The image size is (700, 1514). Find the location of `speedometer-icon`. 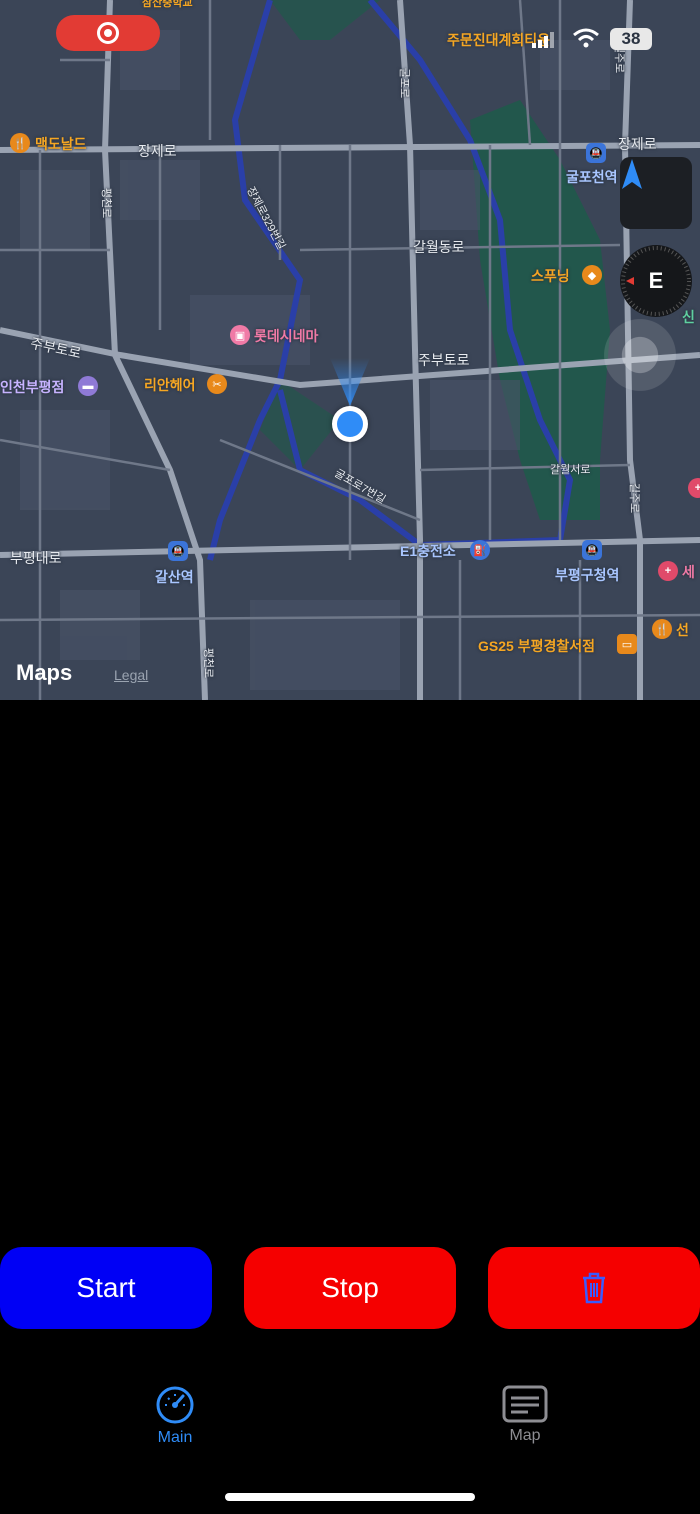

speedometer-icon is located at coordinates (175, 1405).